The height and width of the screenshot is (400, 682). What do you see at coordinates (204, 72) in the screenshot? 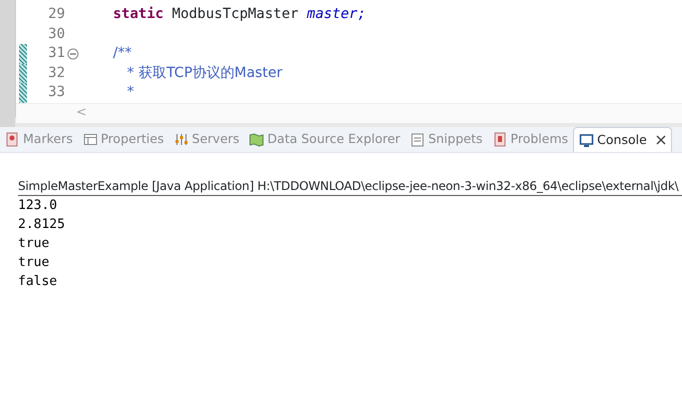
I see `code-comment: * 获取TCP协议的Master` at bounding box center [204, 72].